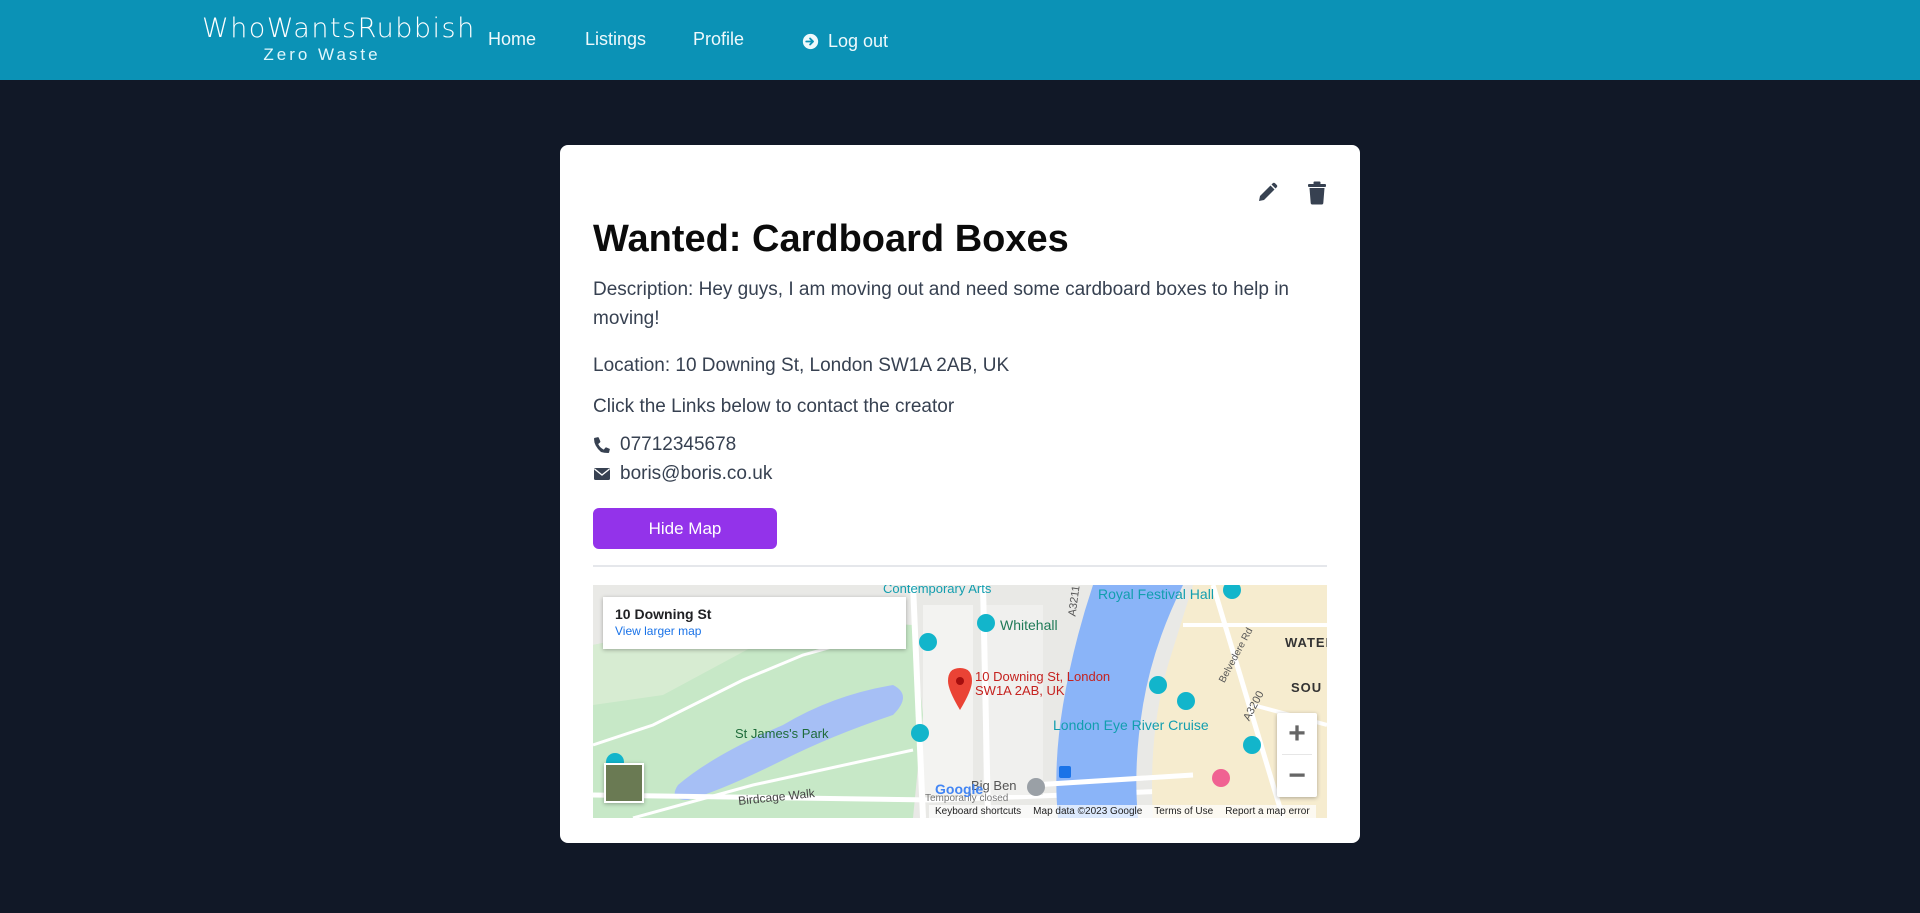 The image size is (1920, 913). I want to click on report-map-error-link: Report a map error, so click(1267, 811).